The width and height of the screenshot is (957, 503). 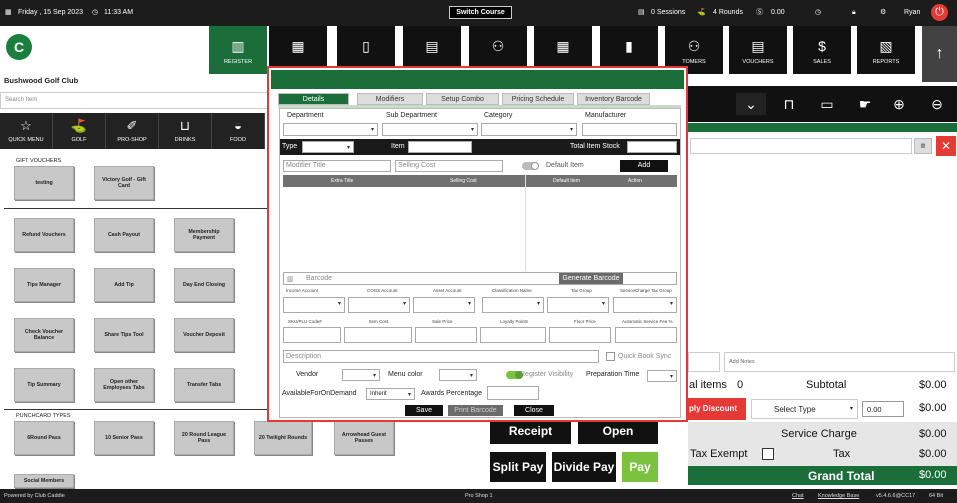 I want to click on default-item-toggle, so click(x=530, y=166).